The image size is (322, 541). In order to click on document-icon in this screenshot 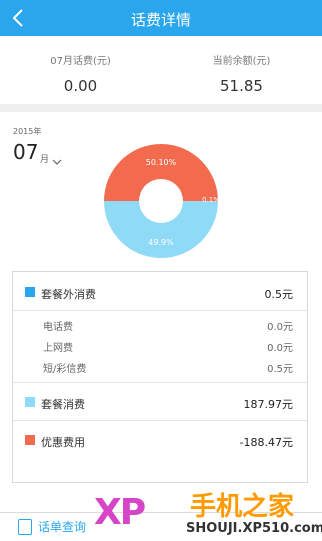, I will do `click(25, 527)`.